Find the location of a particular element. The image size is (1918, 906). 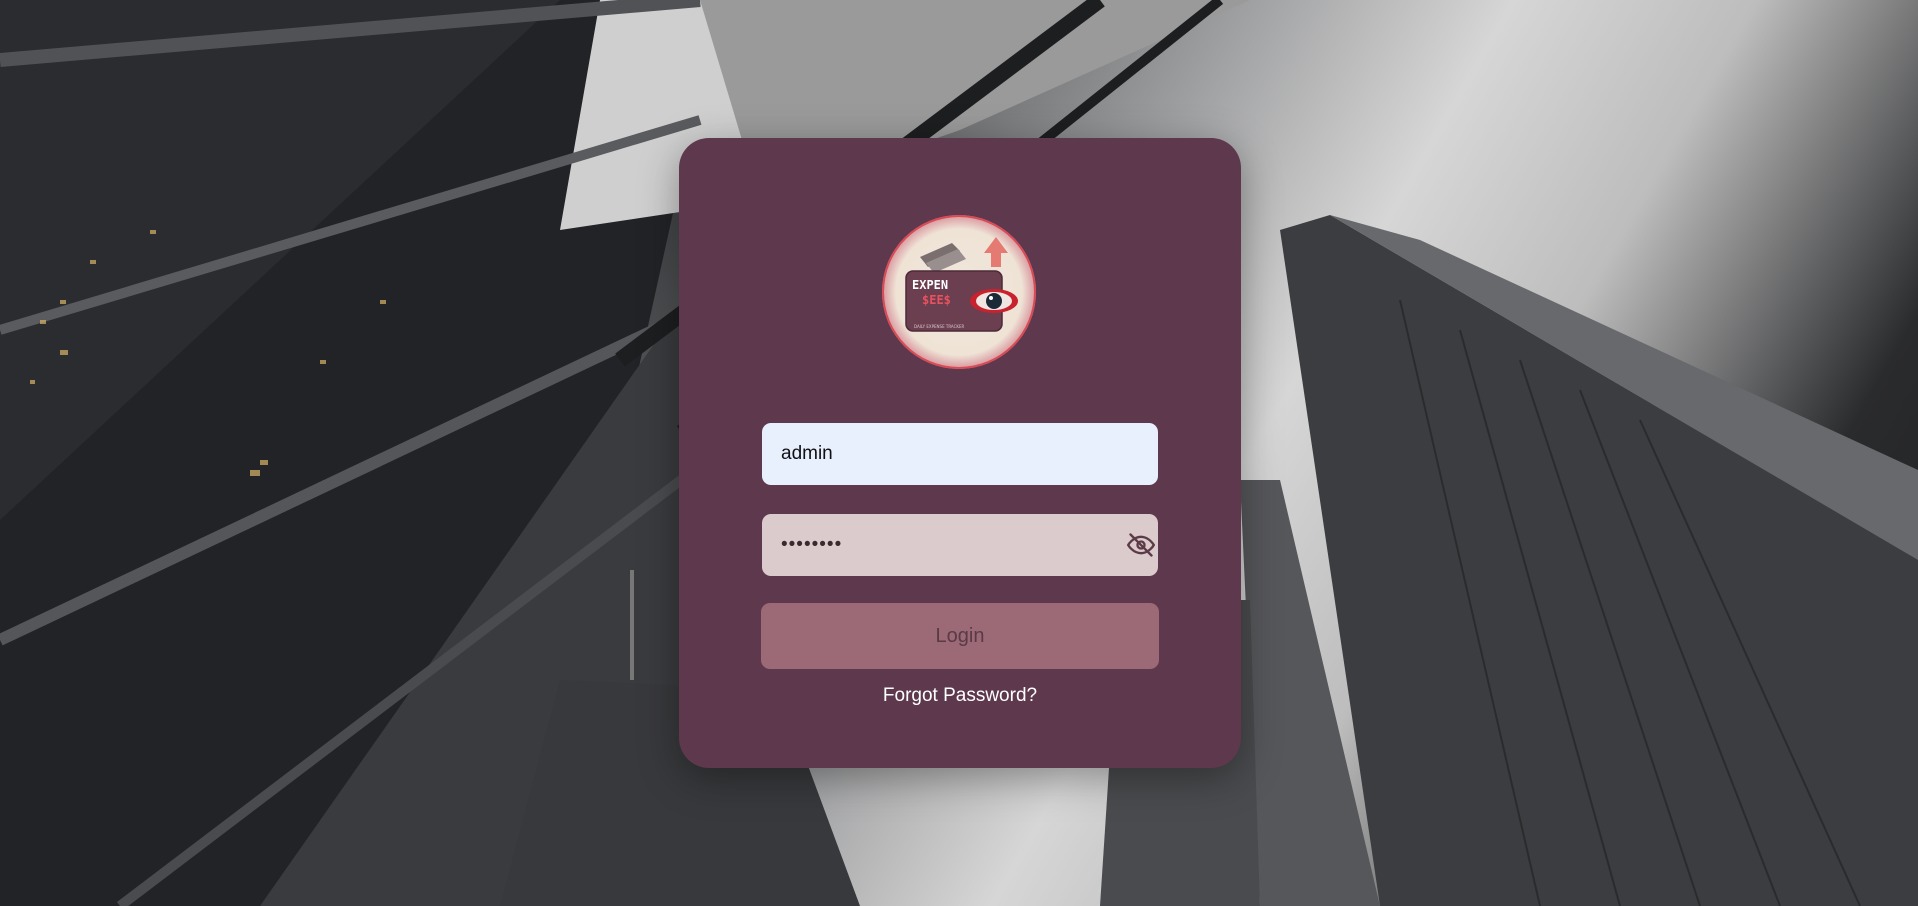

password-input is located at coordinates (960, 545).